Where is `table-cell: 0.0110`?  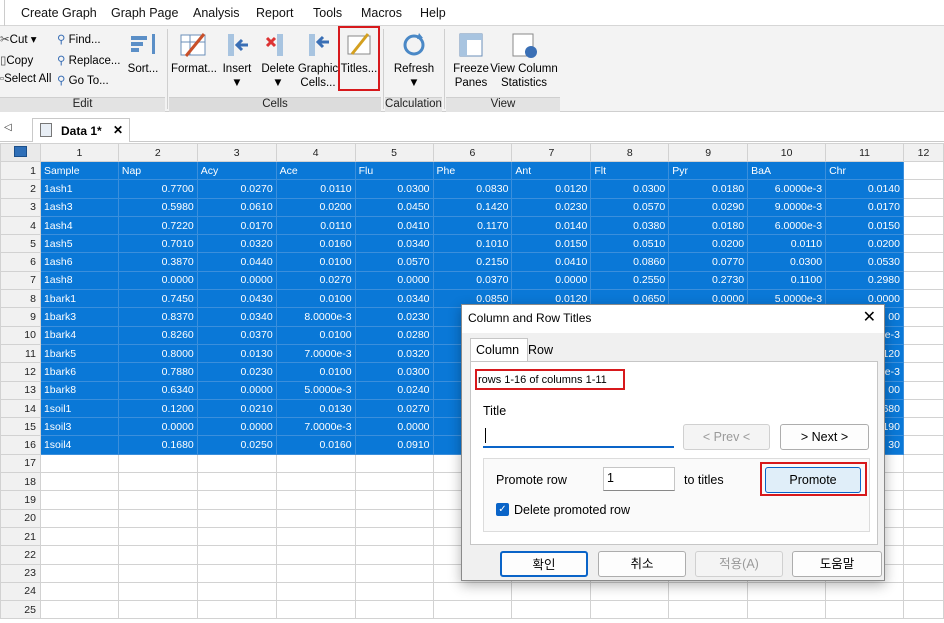
table-cell: 0.0110 is located at coordinates (787, 244).